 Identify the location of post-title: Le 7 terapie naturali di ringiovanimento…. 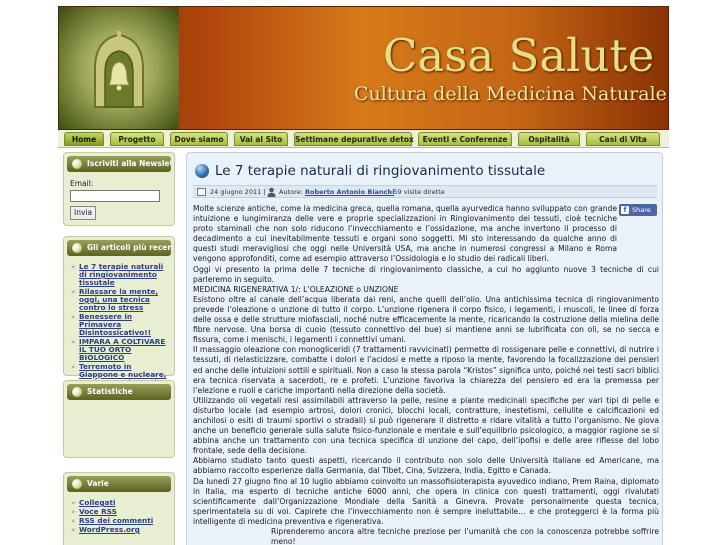
(380, 171).